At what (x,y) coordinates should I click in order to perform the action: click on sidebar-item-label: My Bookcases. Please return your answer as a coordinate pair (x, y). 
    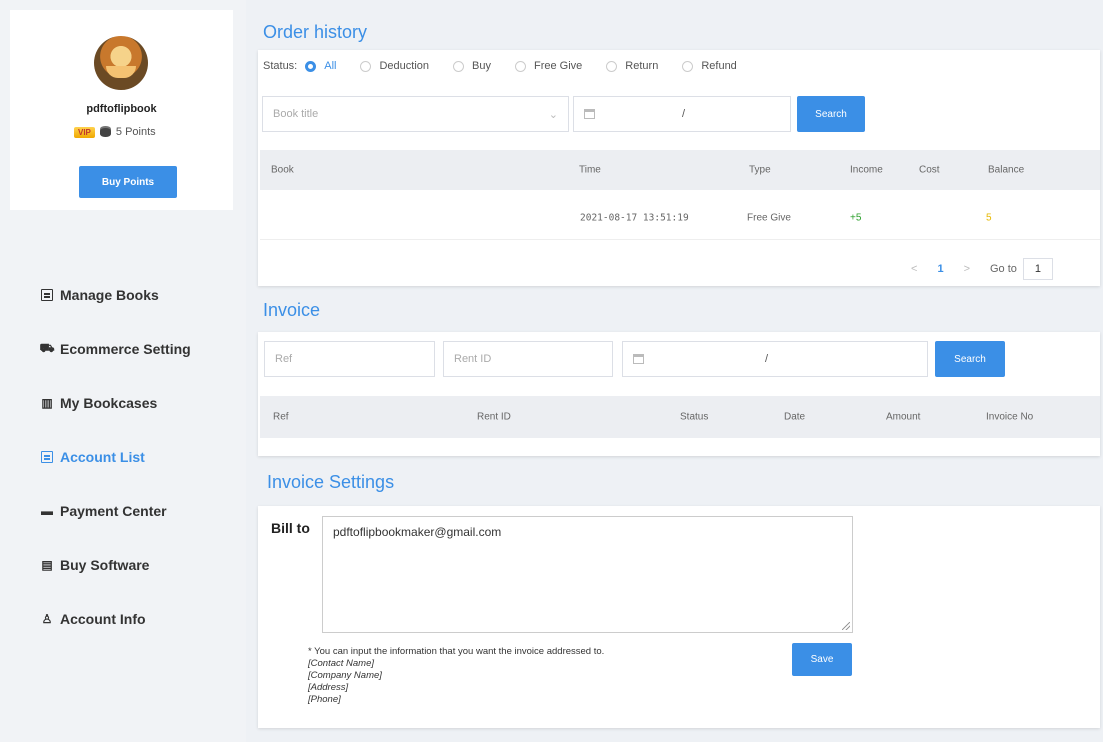
    Looking at the image, I should click on (109, 403).